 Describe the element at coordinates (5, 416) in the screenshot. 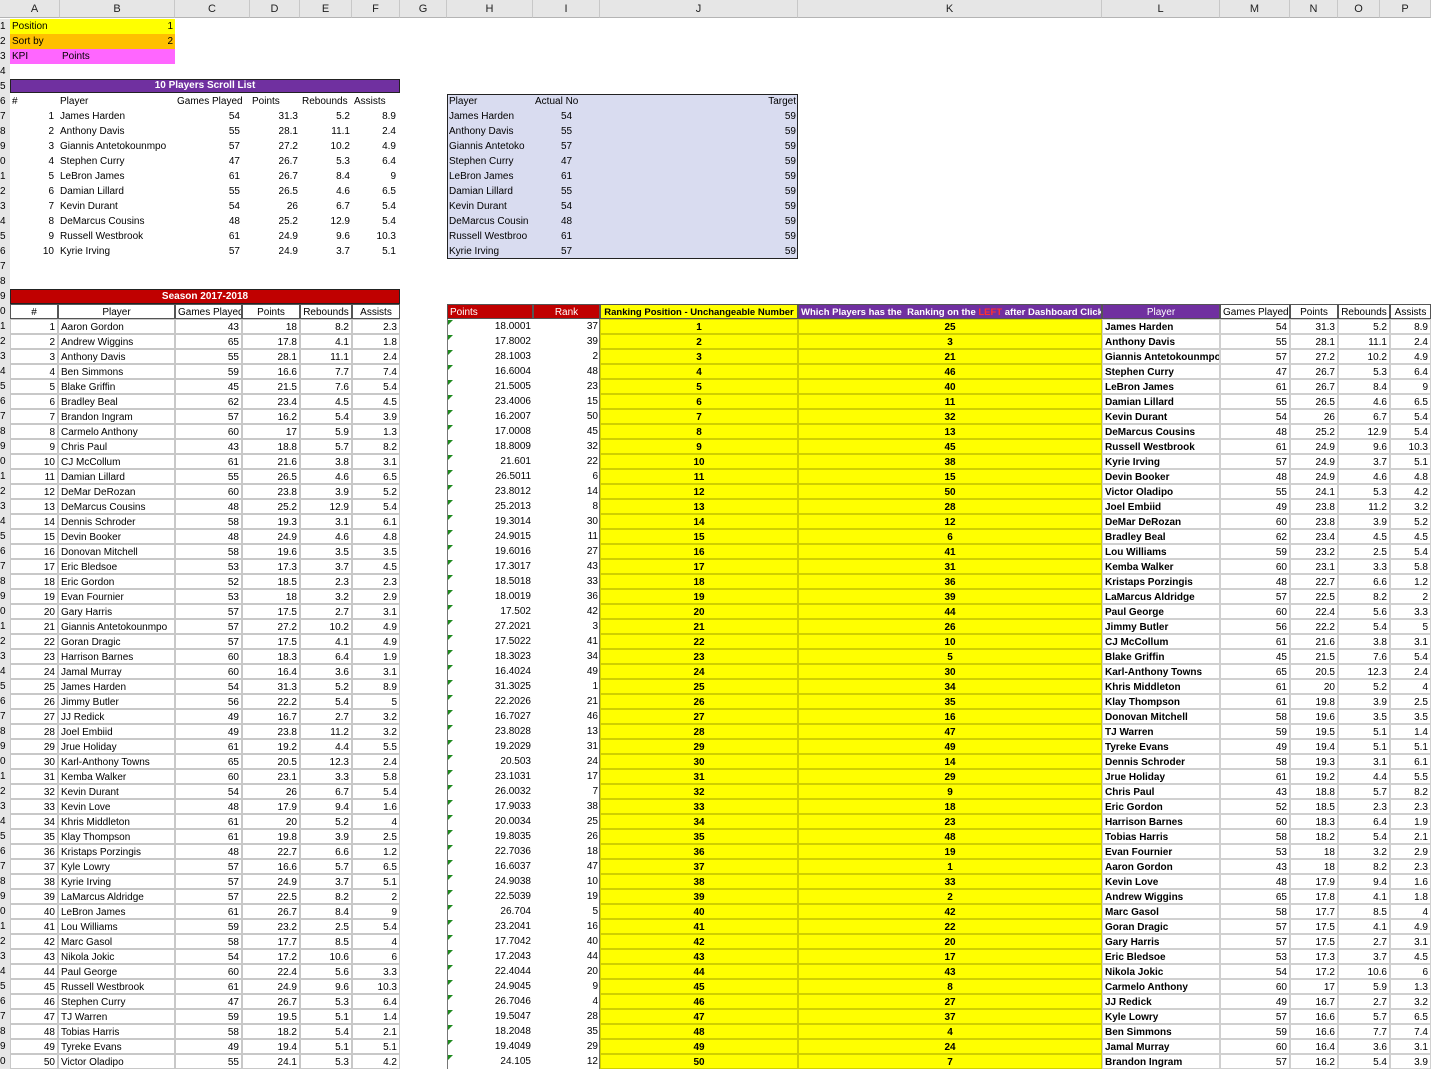

I see `row-header: 7` at that location.